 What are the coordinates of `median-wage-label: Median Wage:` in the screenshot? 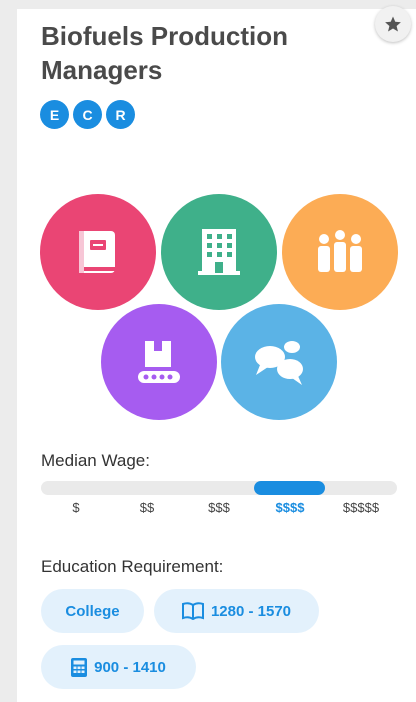 It's located at (95, 460).